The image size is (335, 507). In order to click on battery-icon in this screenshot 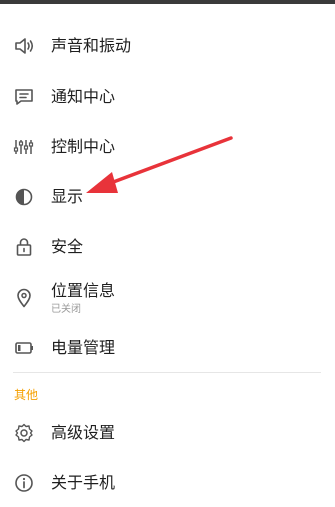, I will do `click(24, 348)`.